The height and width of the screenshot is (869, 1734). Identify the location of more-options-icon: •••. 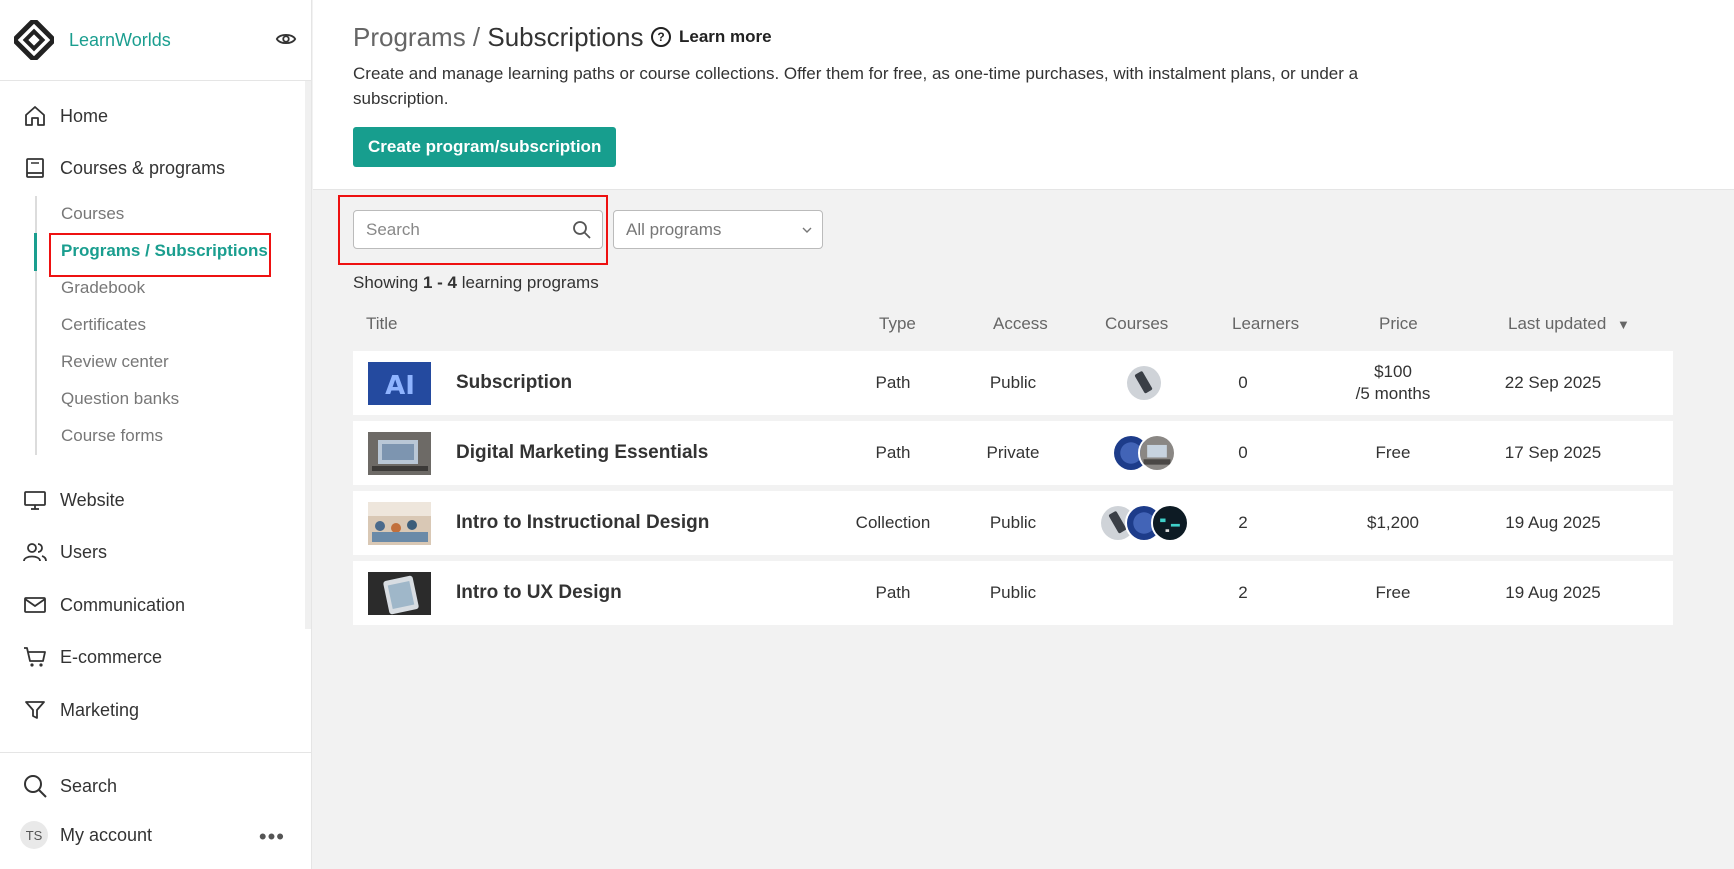
(272, 837).